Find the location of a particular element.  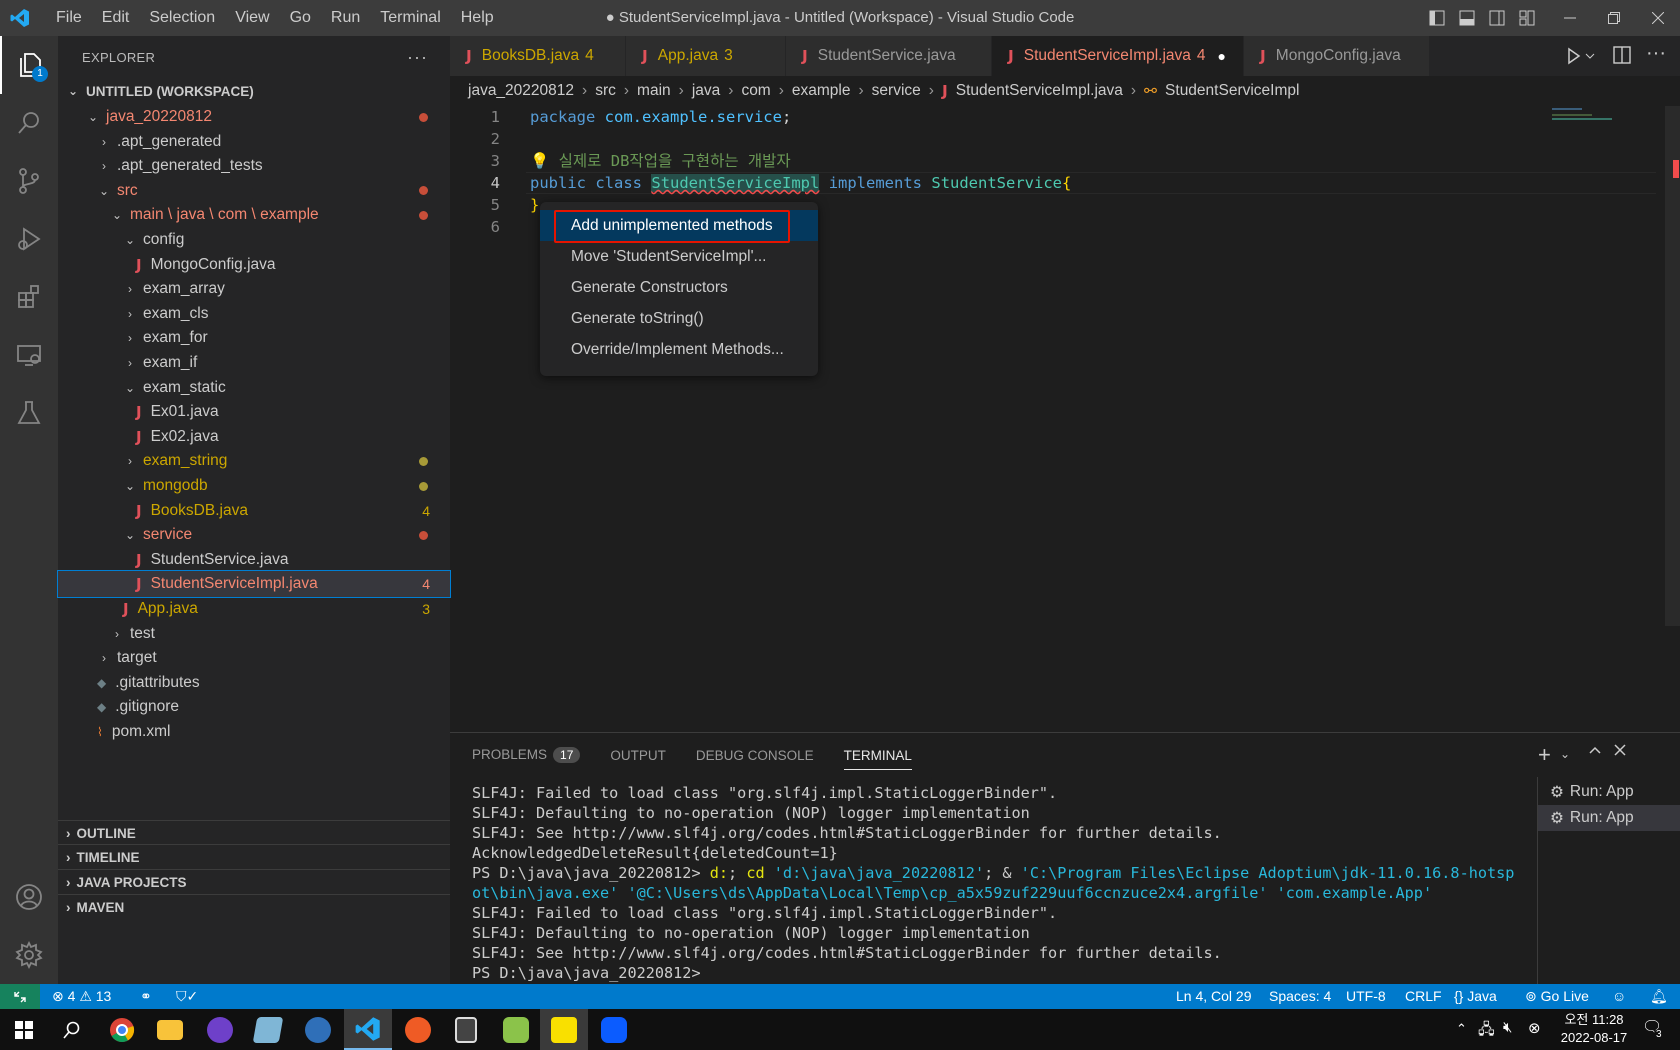

feedback-icon: ☺ is located at coordinates (1619, 996).